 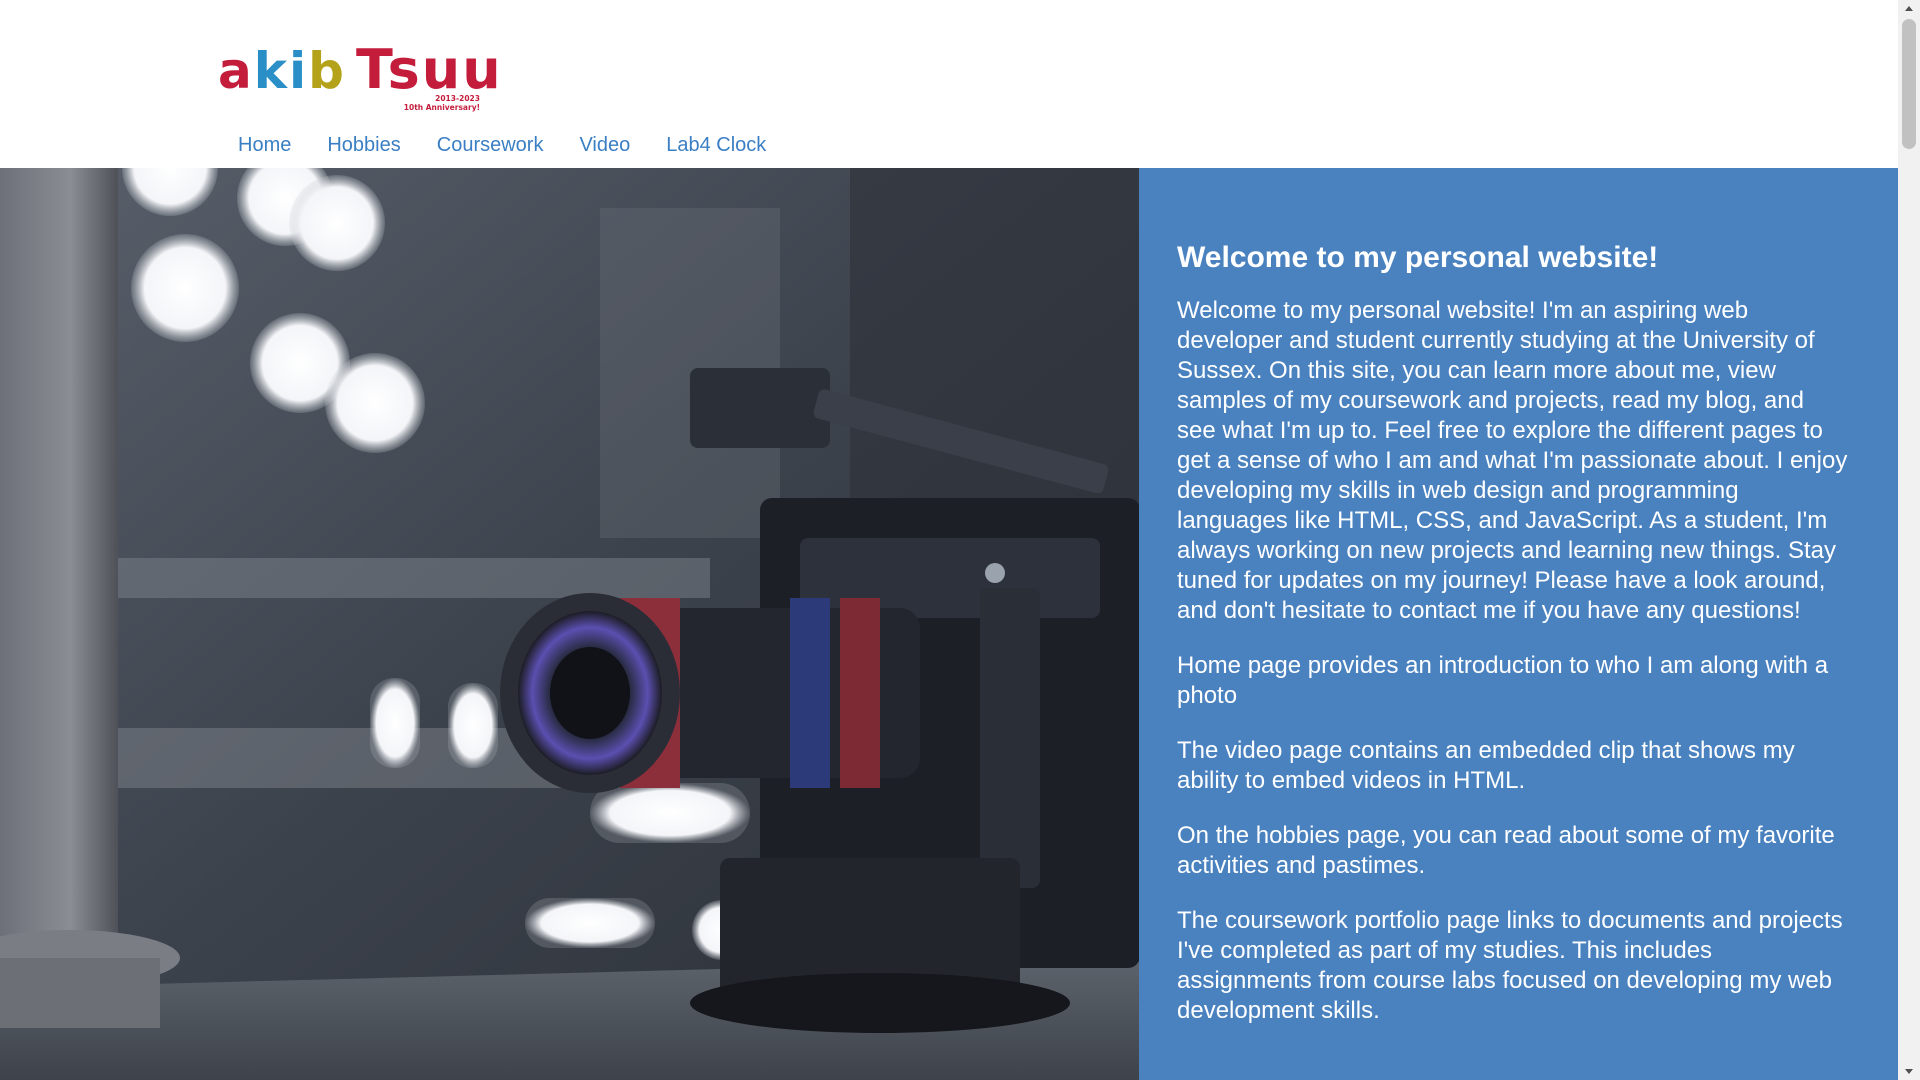 What do you see at coordinates (271, 71) in the screenshot?
I see `logo-letter: k` at bounding box center [271, 71].